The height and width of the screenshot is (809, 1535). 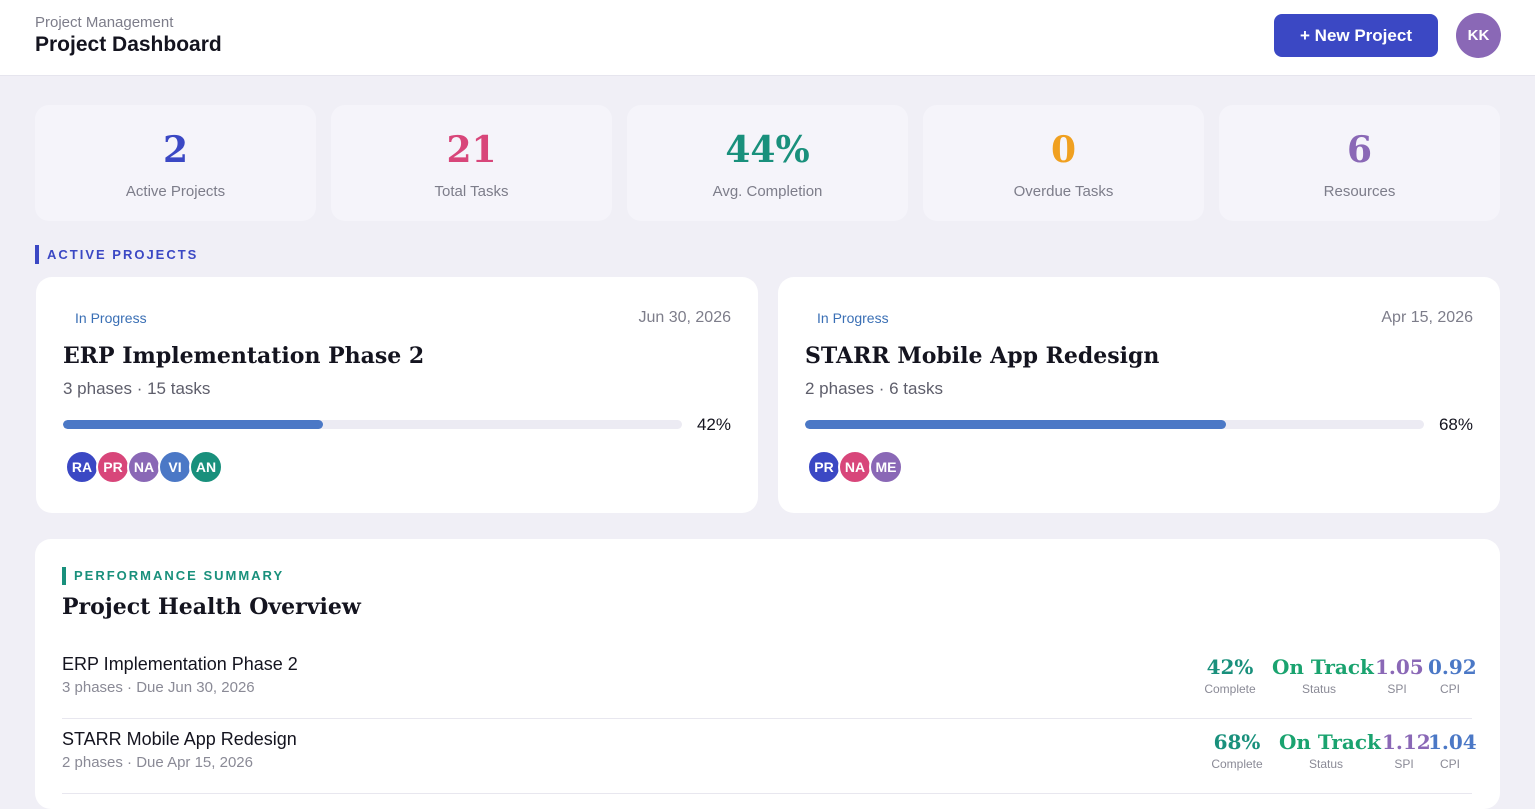 I want to click on due-date: Jun 30, 2026, so click(x=684, y=317).